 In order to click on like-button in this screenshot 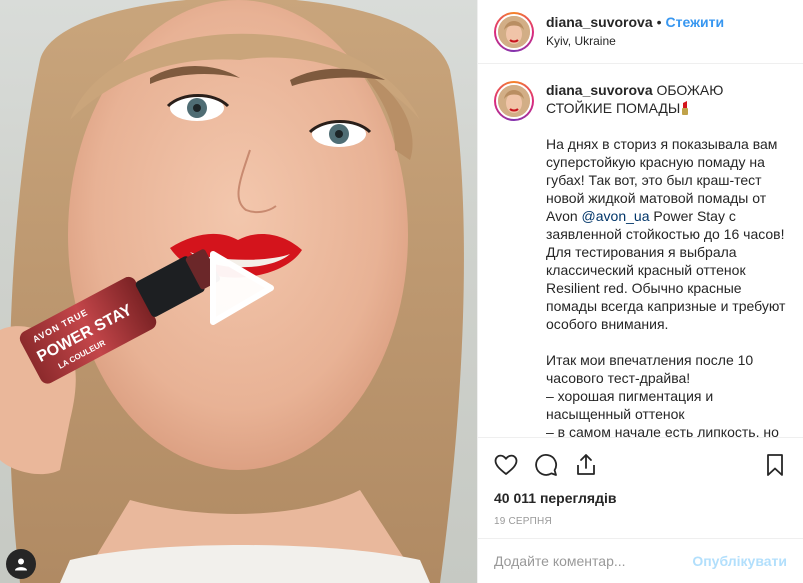, I will do `click(514, 465)`.